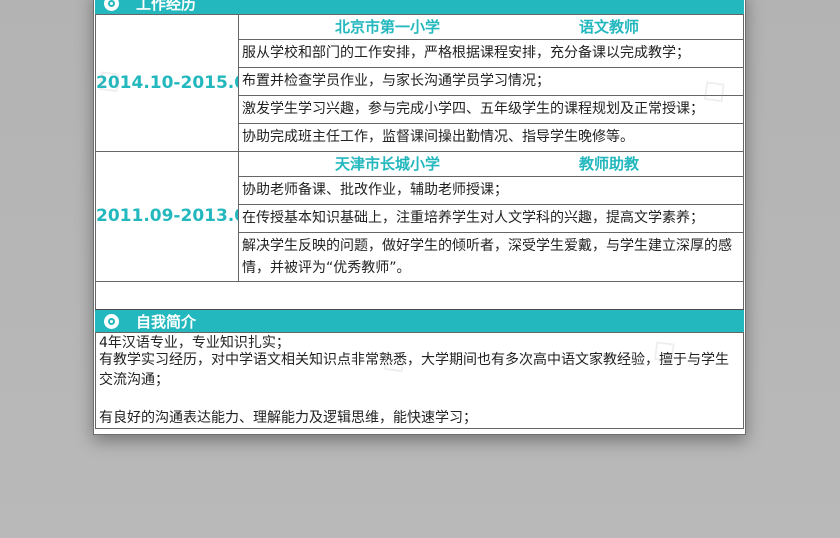 Image resolution: width=840 pixels, height=538 pixels. What do you see at coordinates (491, 218) in the screenshot?
I see `job-2-duty: 在传授基本知识基础上，注重培养学生对人文学科的兴趣，提高文学素养；` at bounding box center [491, 218].